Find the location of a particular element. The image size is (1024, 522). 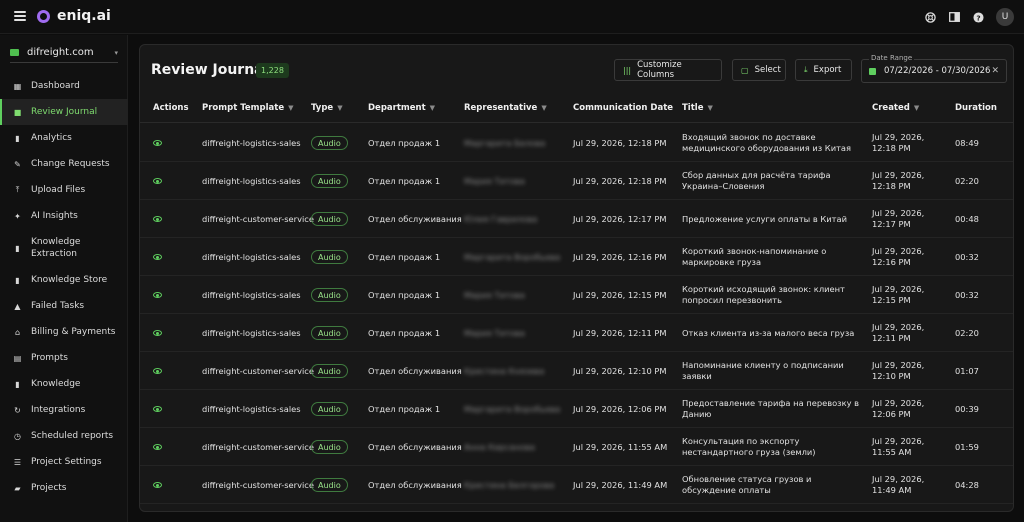

department-cell: Отдел обслуживания is located at coordinates (415, 484).